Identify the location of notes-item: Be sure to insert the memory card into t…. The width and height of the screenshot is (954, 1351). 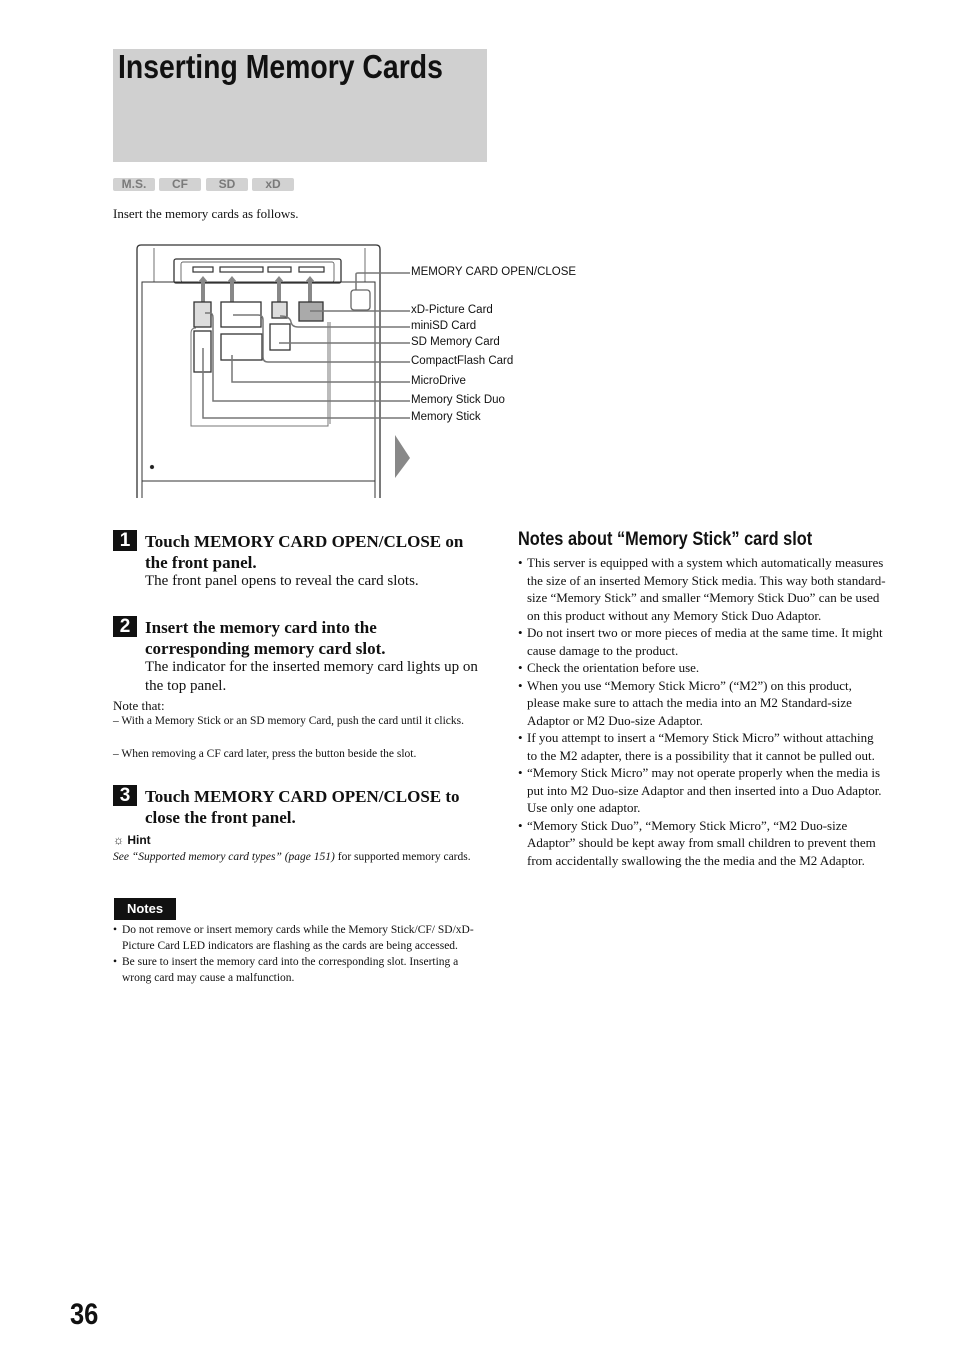
(298, 970).